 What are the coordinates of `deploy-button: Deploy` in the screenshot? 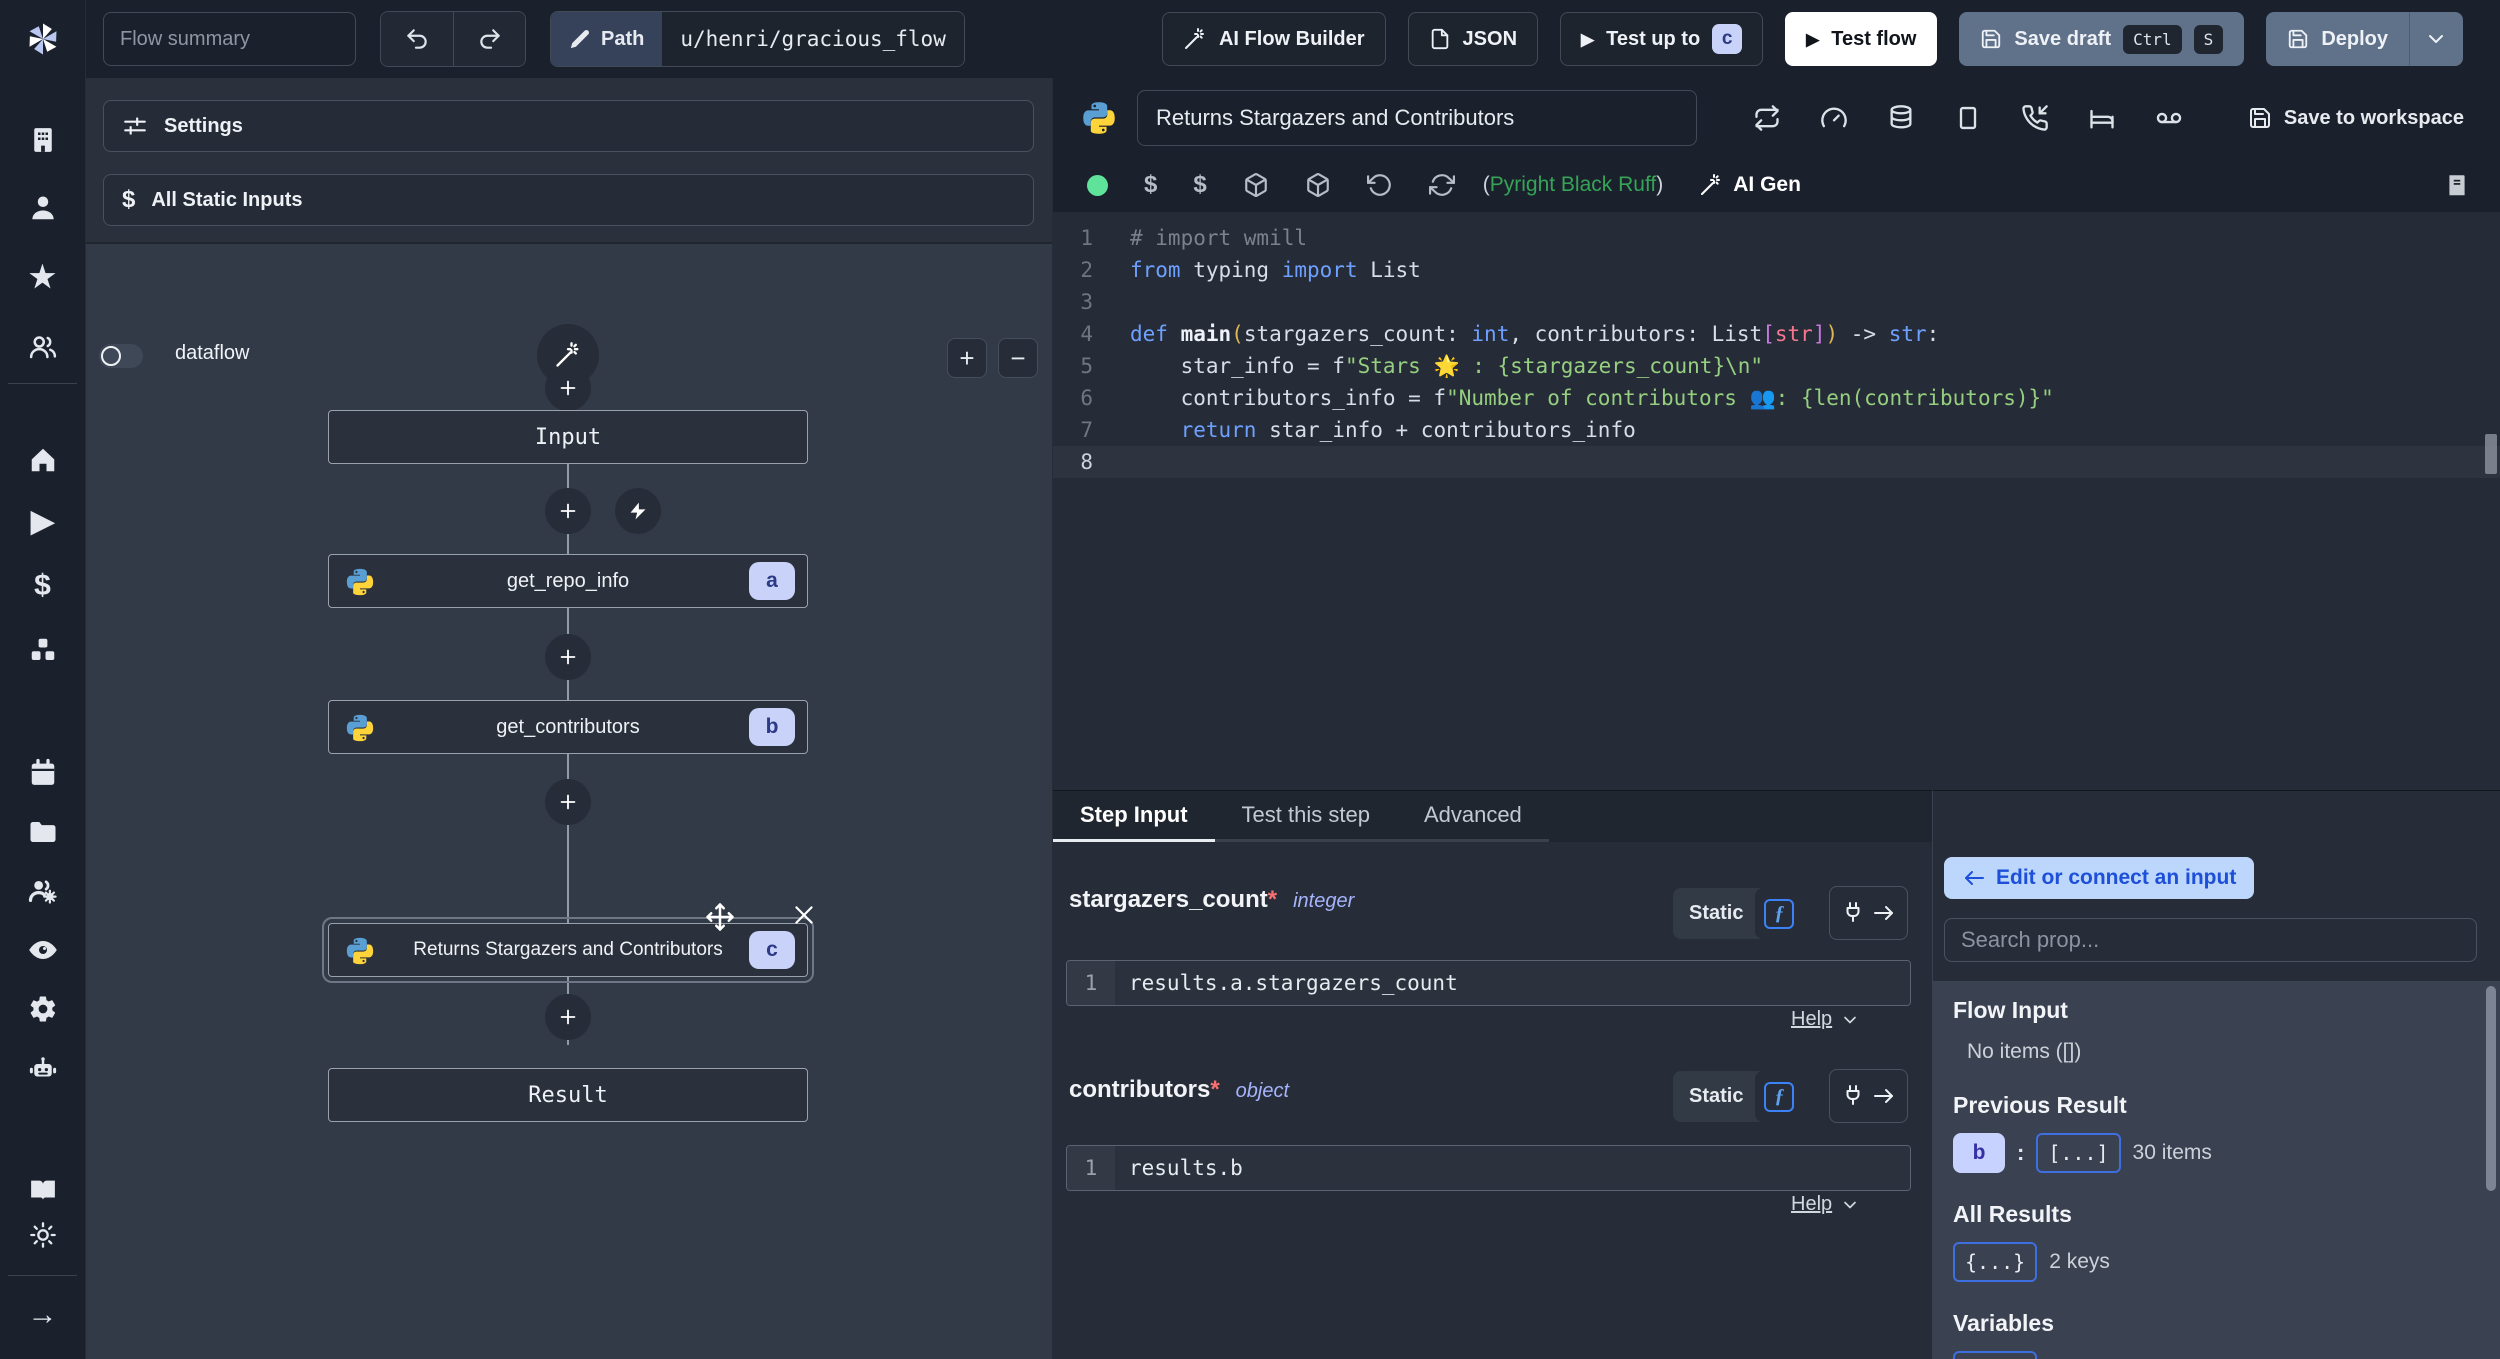 It's located at (2337, 39).